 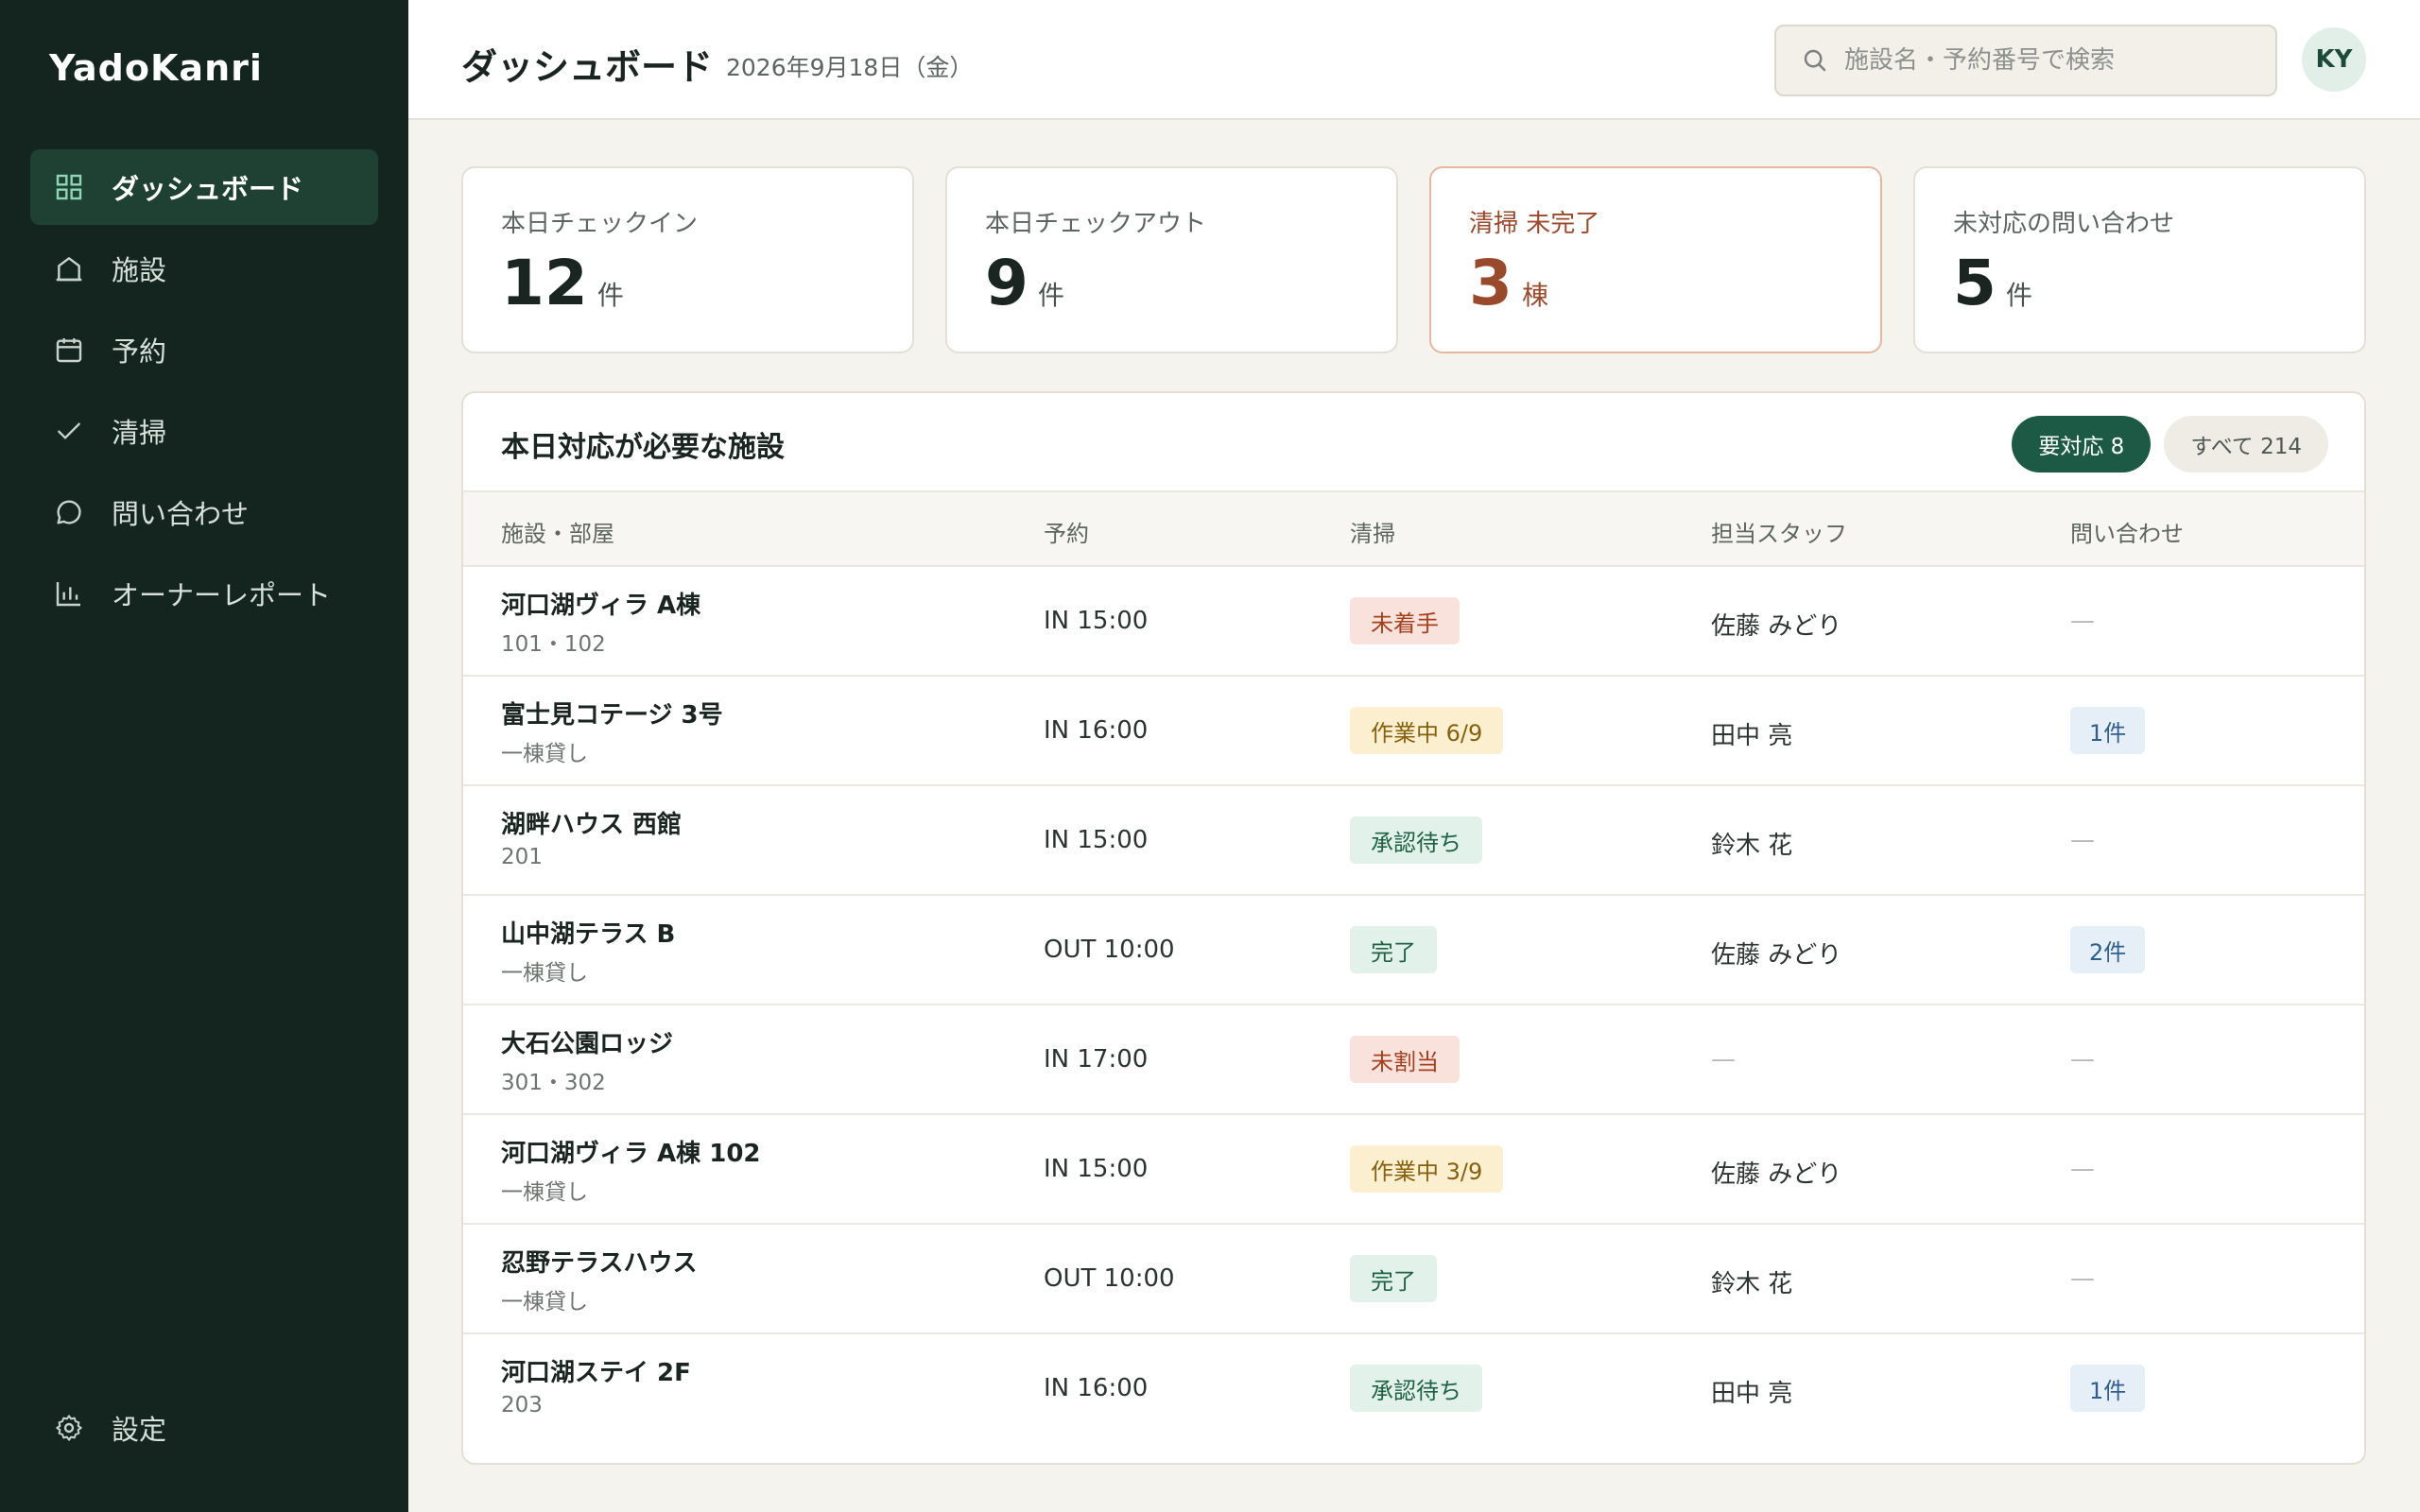 I want to click on table-row: 河口湖ヴィラ A棟 101・102 IN 15:00 未着手 佐藤 みどり —, so click(x=1413, y=622).